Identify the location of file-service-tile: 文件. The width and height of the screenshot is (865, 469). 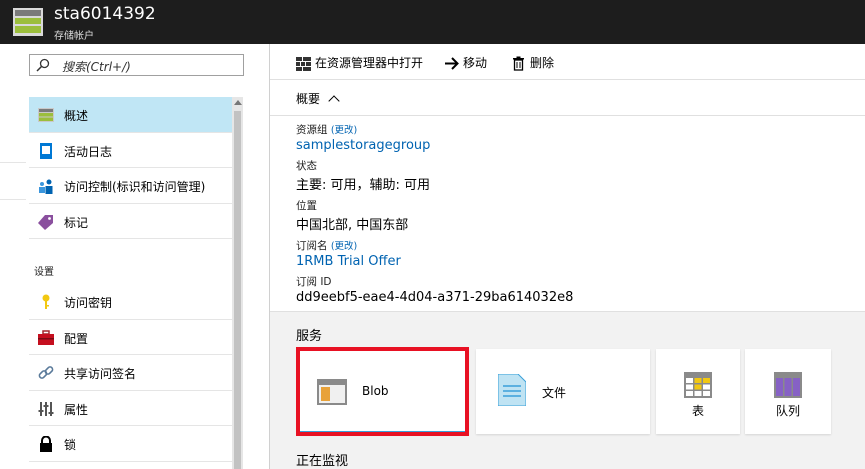
(563, 391).